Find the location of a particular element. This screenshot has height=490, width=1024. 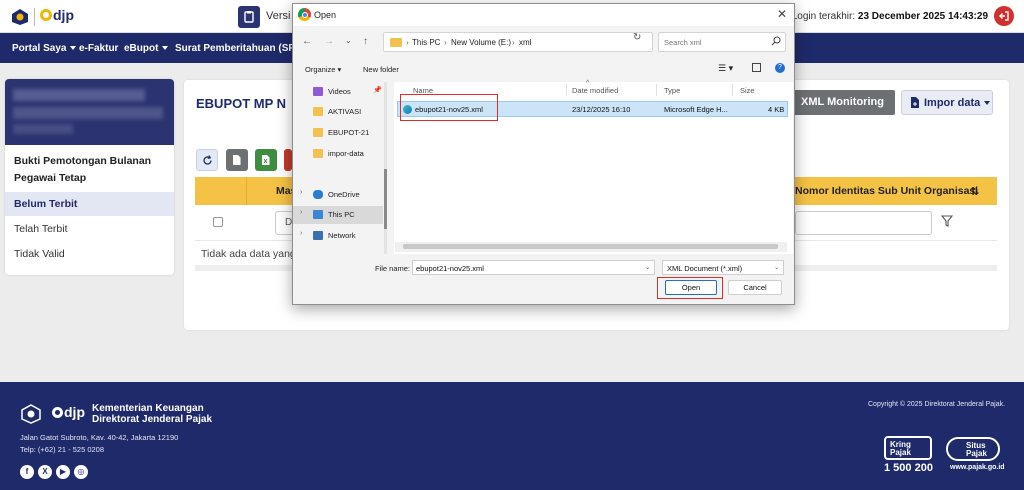

clipboard-icon is located at coordinates (249, 17).